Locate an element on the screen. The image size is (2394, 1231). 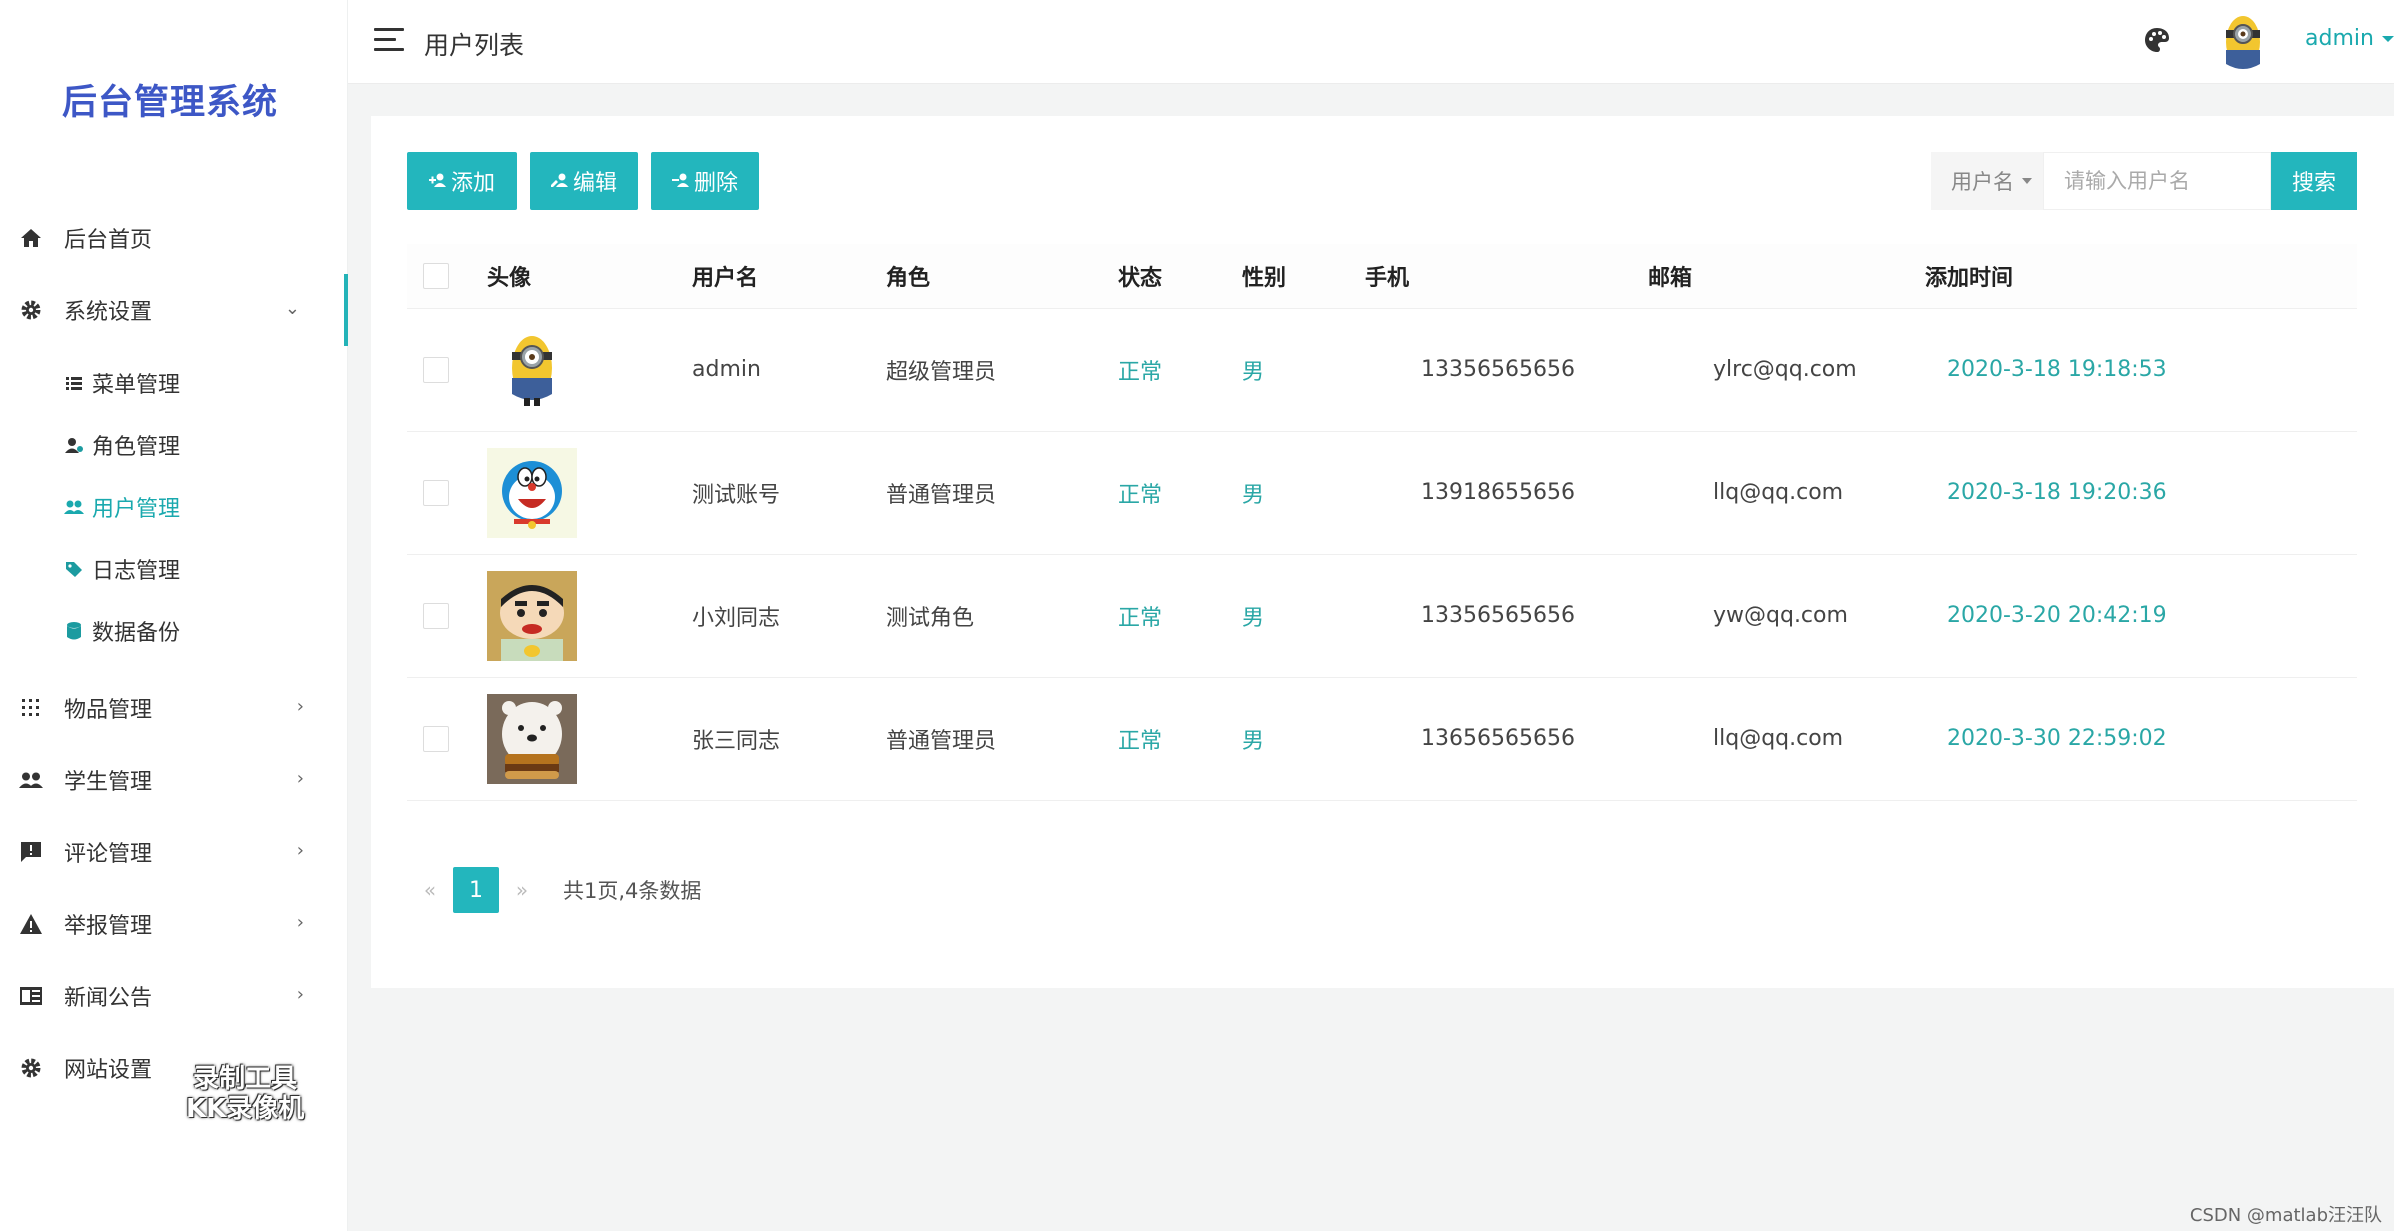
search-field-label: 用户名 is located at coordinates (1982, 182).